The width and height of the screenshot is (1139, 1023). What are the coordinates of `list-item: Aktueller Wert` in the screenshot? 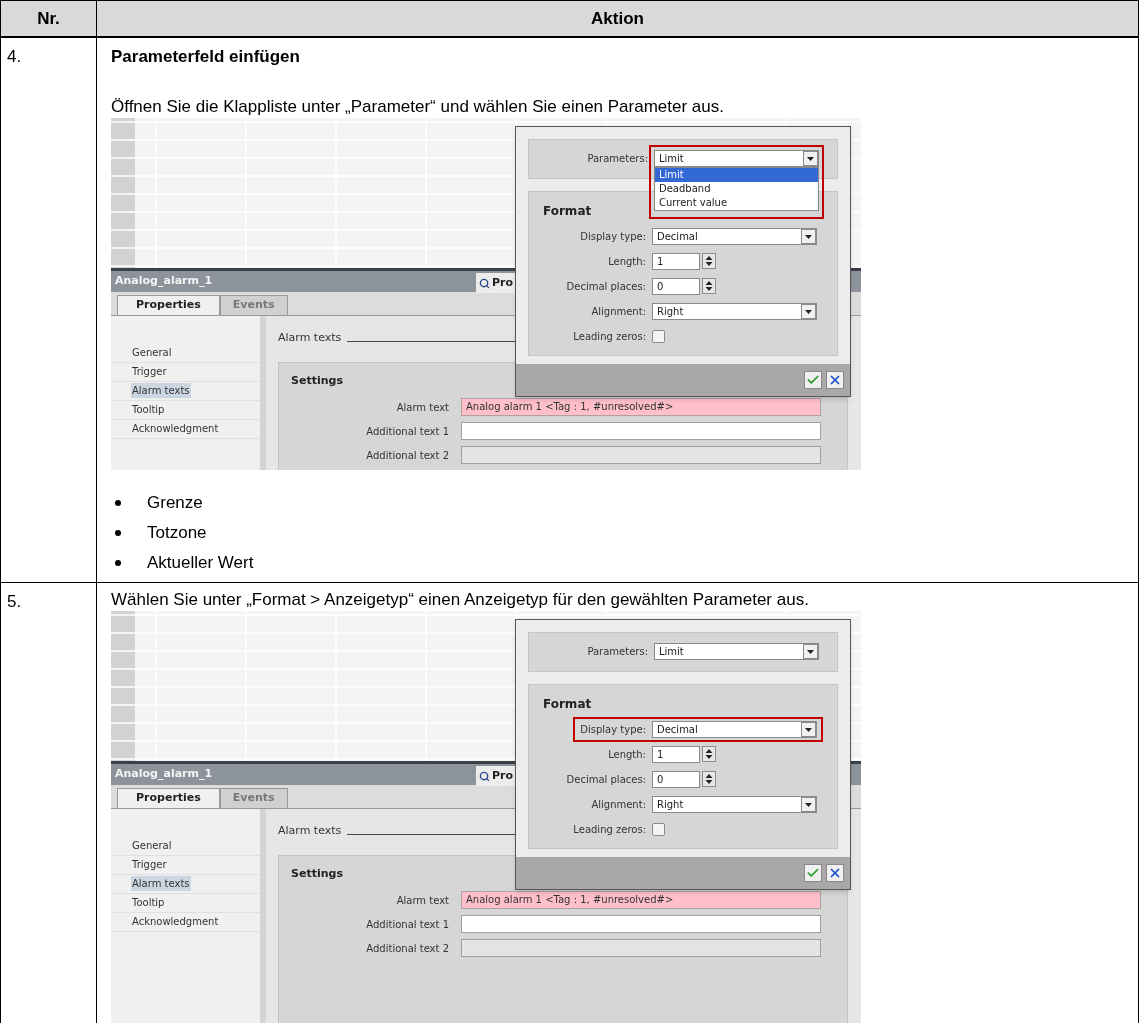 It's located at (200, 562).